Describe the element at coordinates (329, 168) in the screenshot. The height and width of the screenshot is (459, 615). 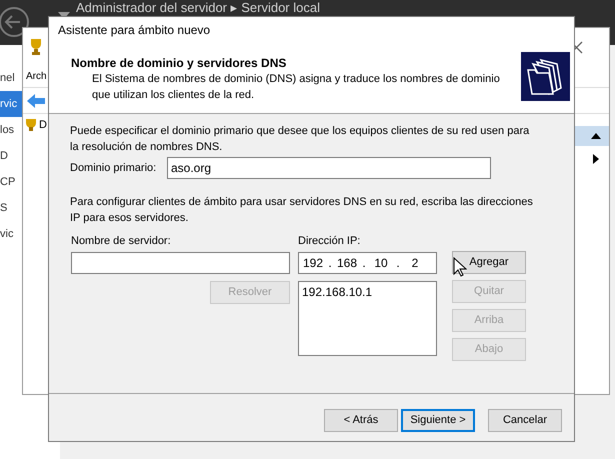
I see `primary-domain-field: aso.org` at that location.